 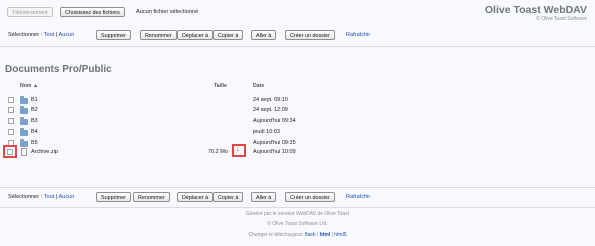 What do you see at coordinates (58, 69) in the screenshot?
I see `page-title: Documents Pro/Public` at bounding box center [58, 69].